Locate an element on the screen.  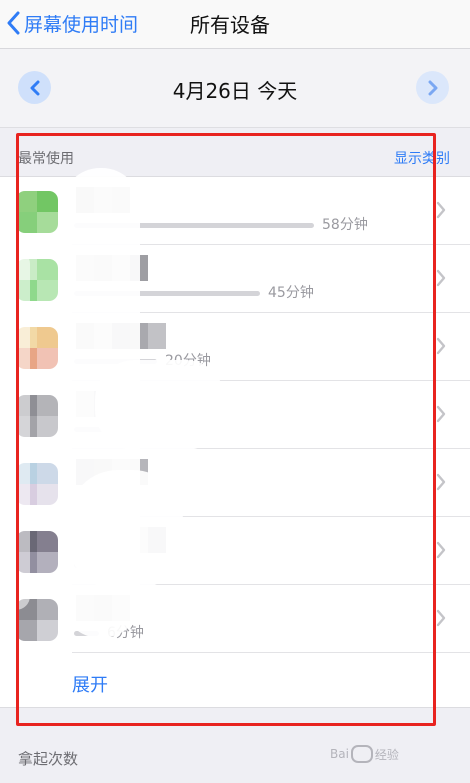
expand-button: 展开 is located at coordinates (90, 684).